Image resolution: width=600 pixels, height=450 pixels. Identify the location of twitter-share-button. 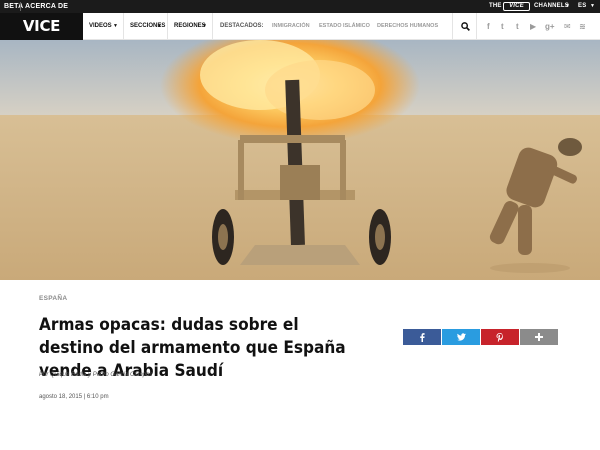
(461, 337).